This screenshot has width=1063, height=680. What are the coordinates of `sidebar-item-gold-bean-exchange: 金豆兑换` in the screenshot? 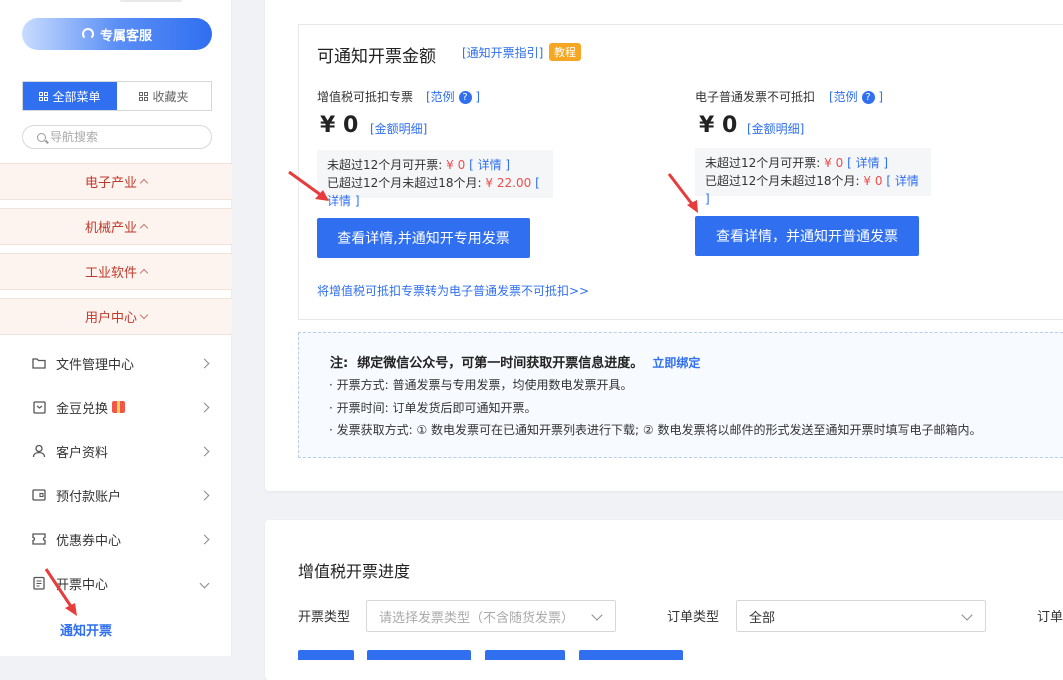 It's located at (116, 407).